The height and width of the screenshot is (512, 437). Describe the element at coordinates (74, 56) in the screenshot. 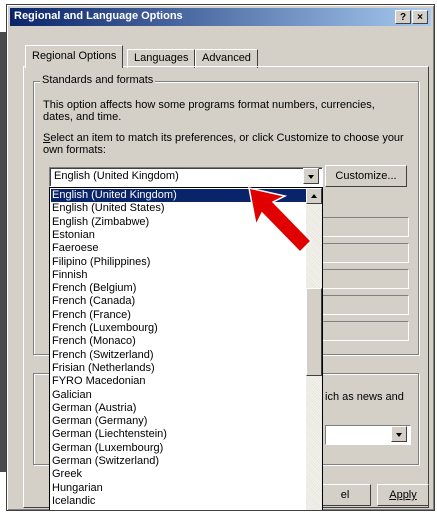

I see `tab-regional-options: Regional Options` at that location.